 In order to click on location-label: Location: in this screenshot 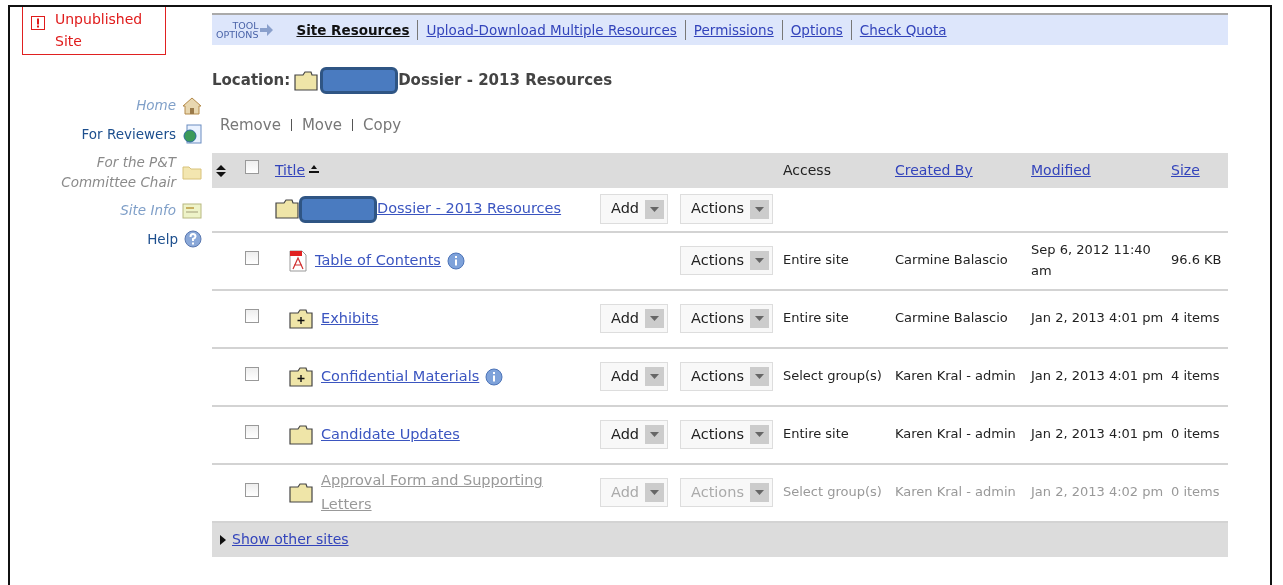, I will do `click(251, 81)`.